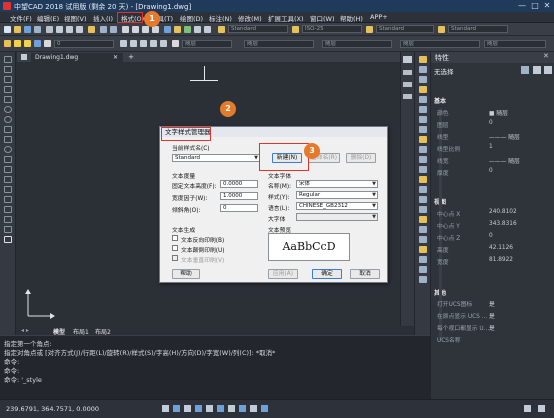 The image size is (554, 418). What do you see at coordinates (8, 79) in the screenshot?
I see `polyline-icon` at bounding box center [8, 79].